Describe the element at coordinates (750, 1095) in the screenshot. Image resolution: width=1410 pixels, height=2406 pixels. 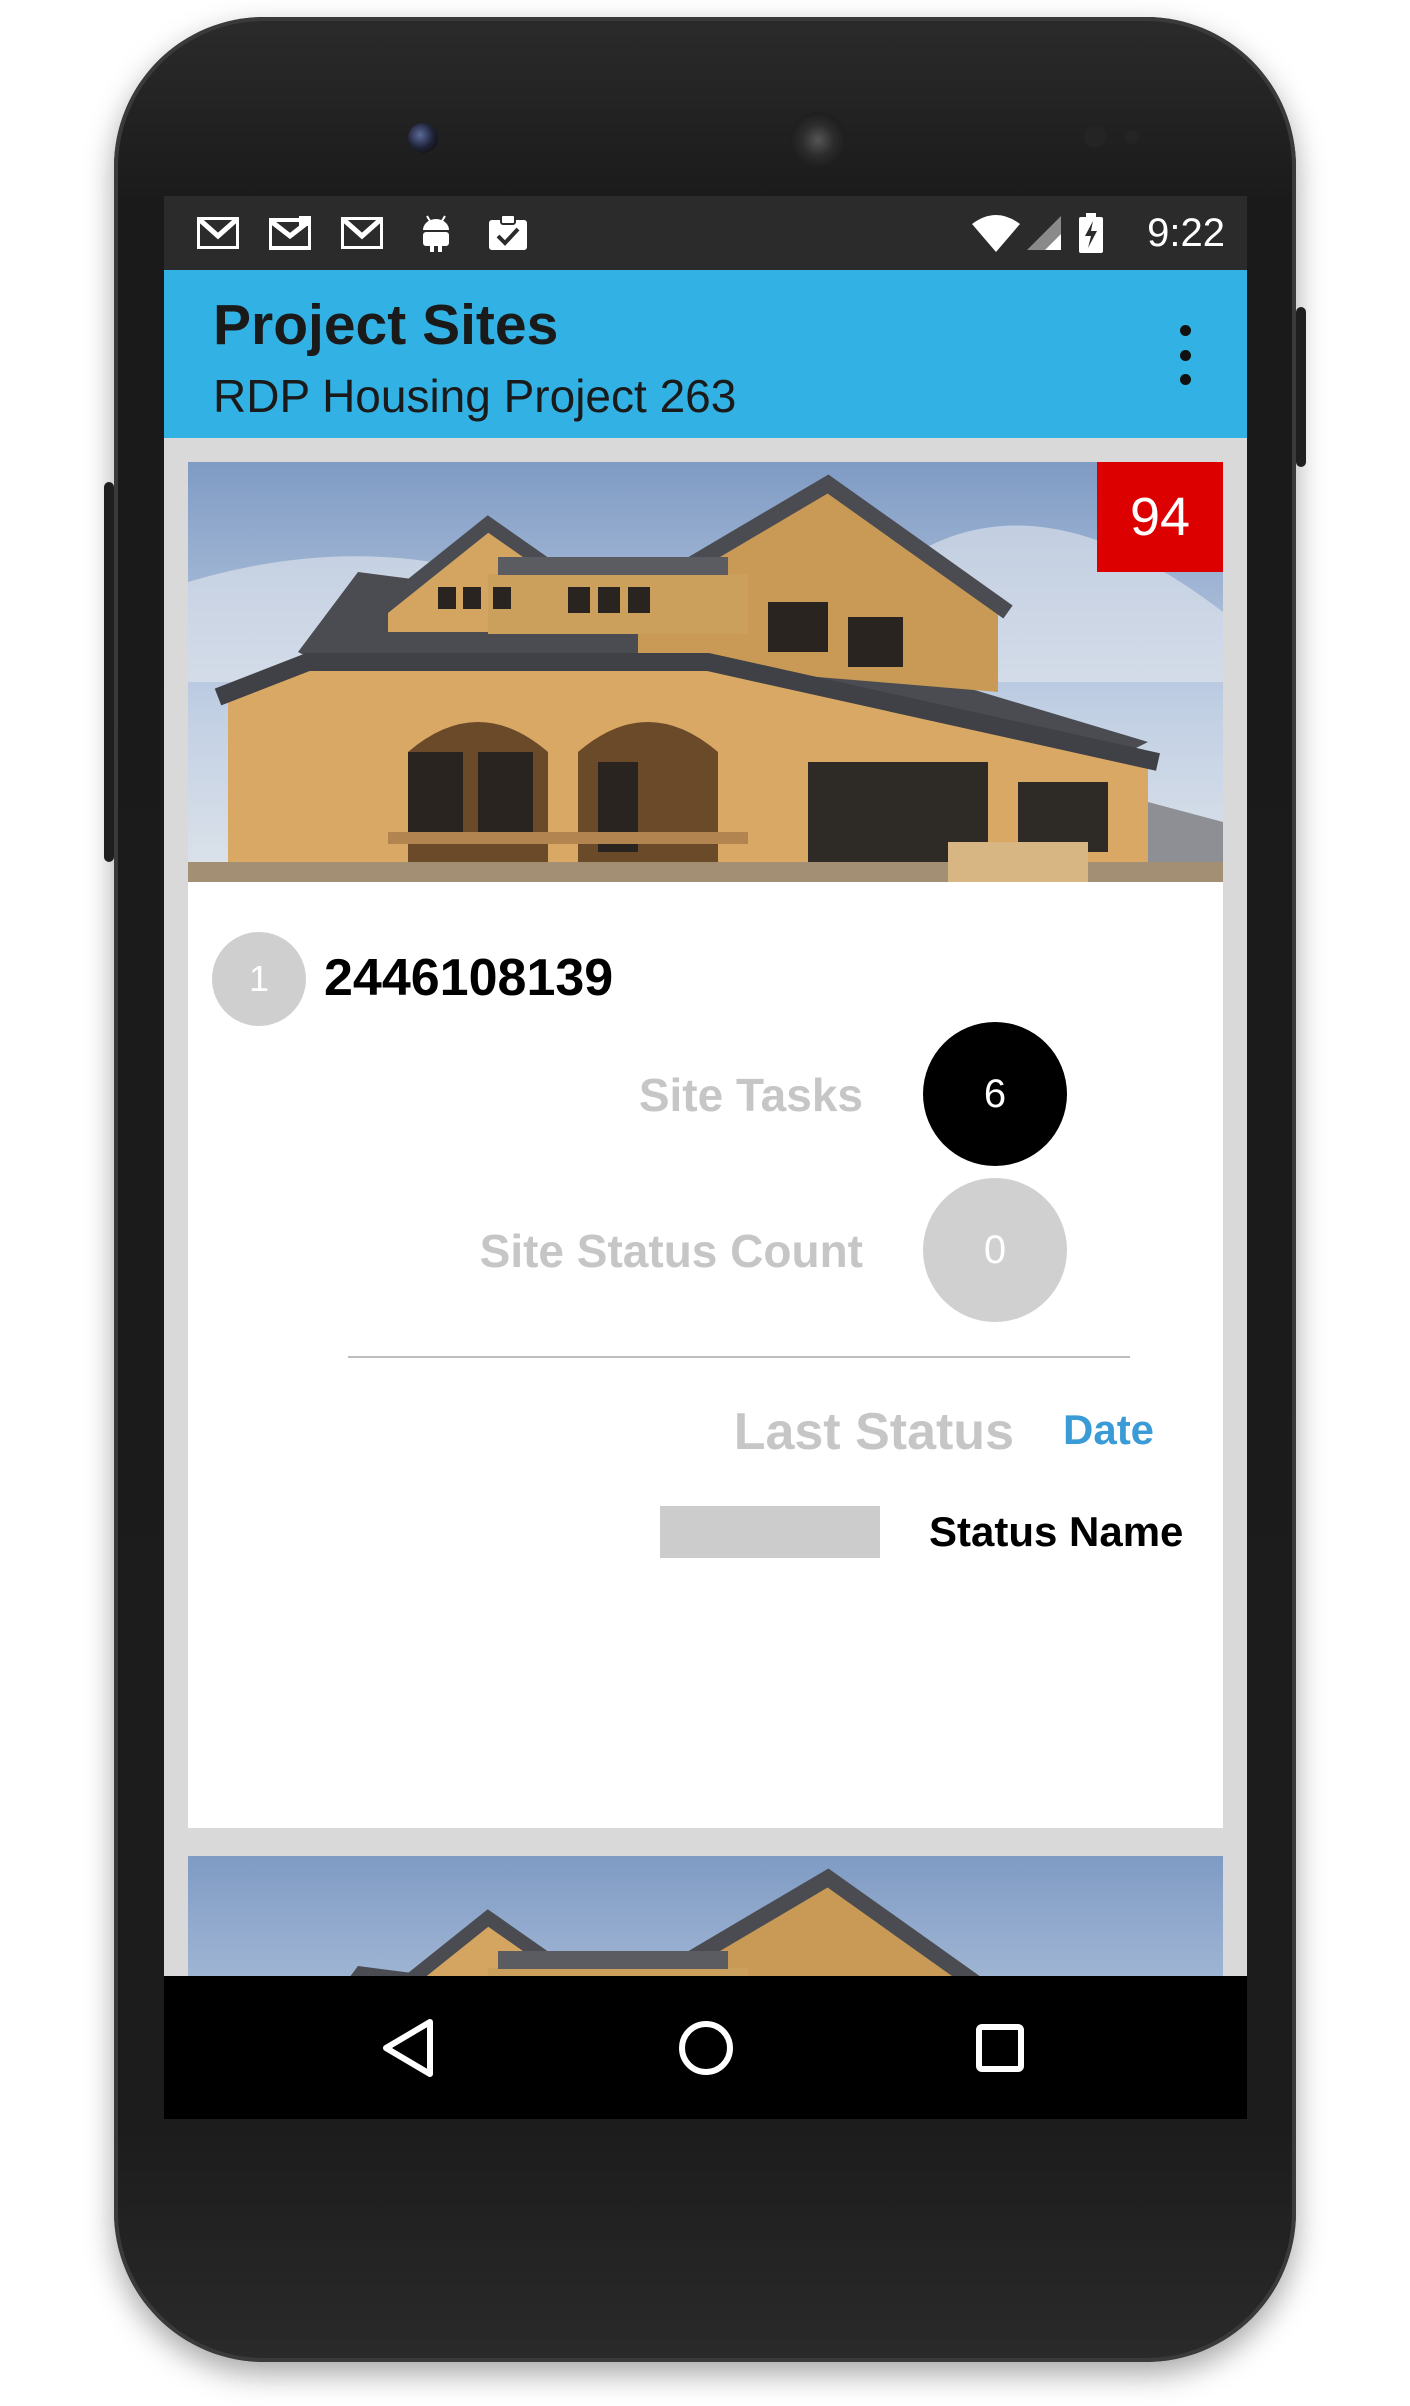
I see `site-tasks-label: Site Tasks` at that location.